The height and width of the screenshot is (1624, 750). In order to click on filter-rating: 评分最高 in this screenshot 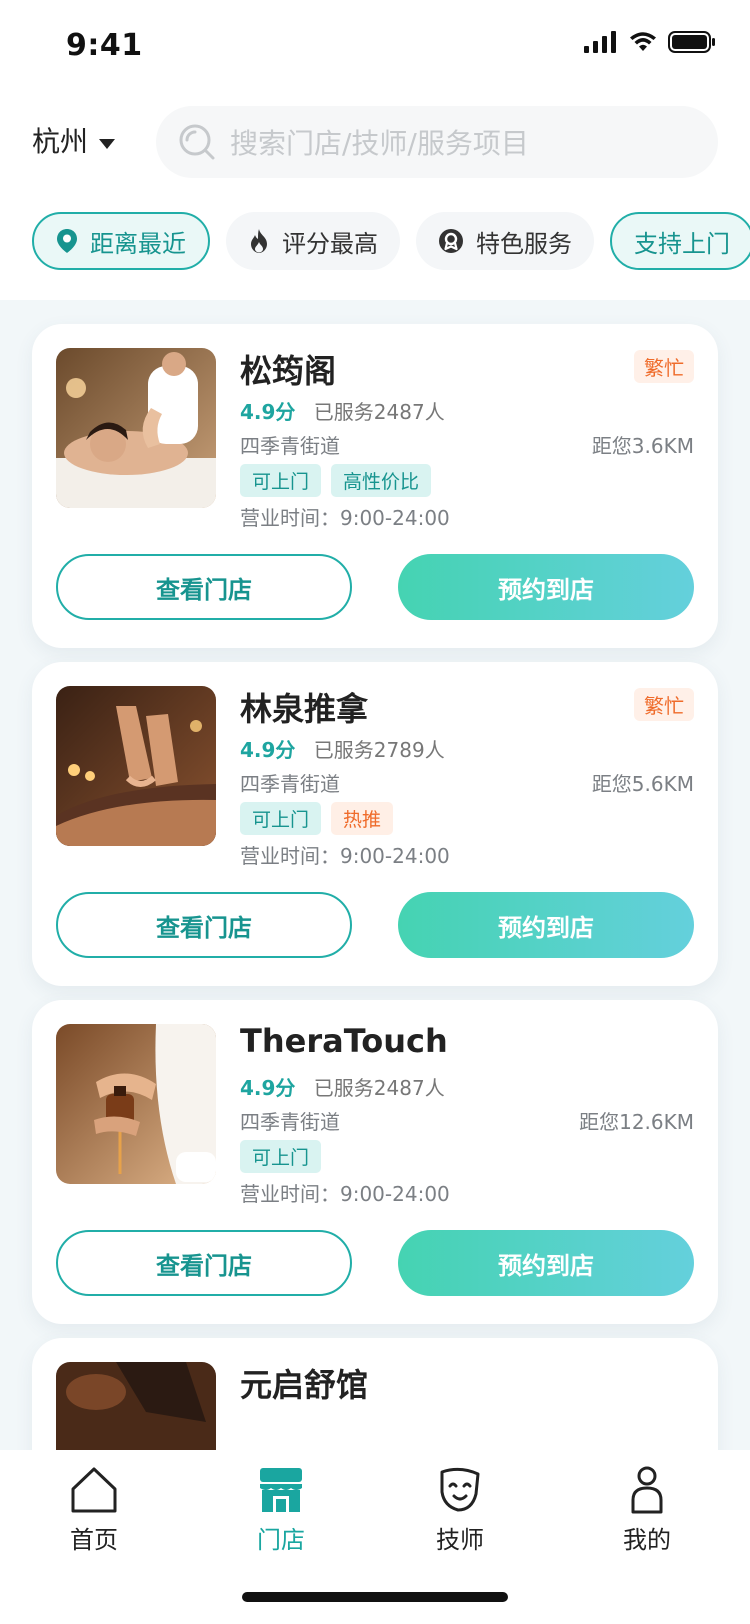, I will do `click(313, 241)`.